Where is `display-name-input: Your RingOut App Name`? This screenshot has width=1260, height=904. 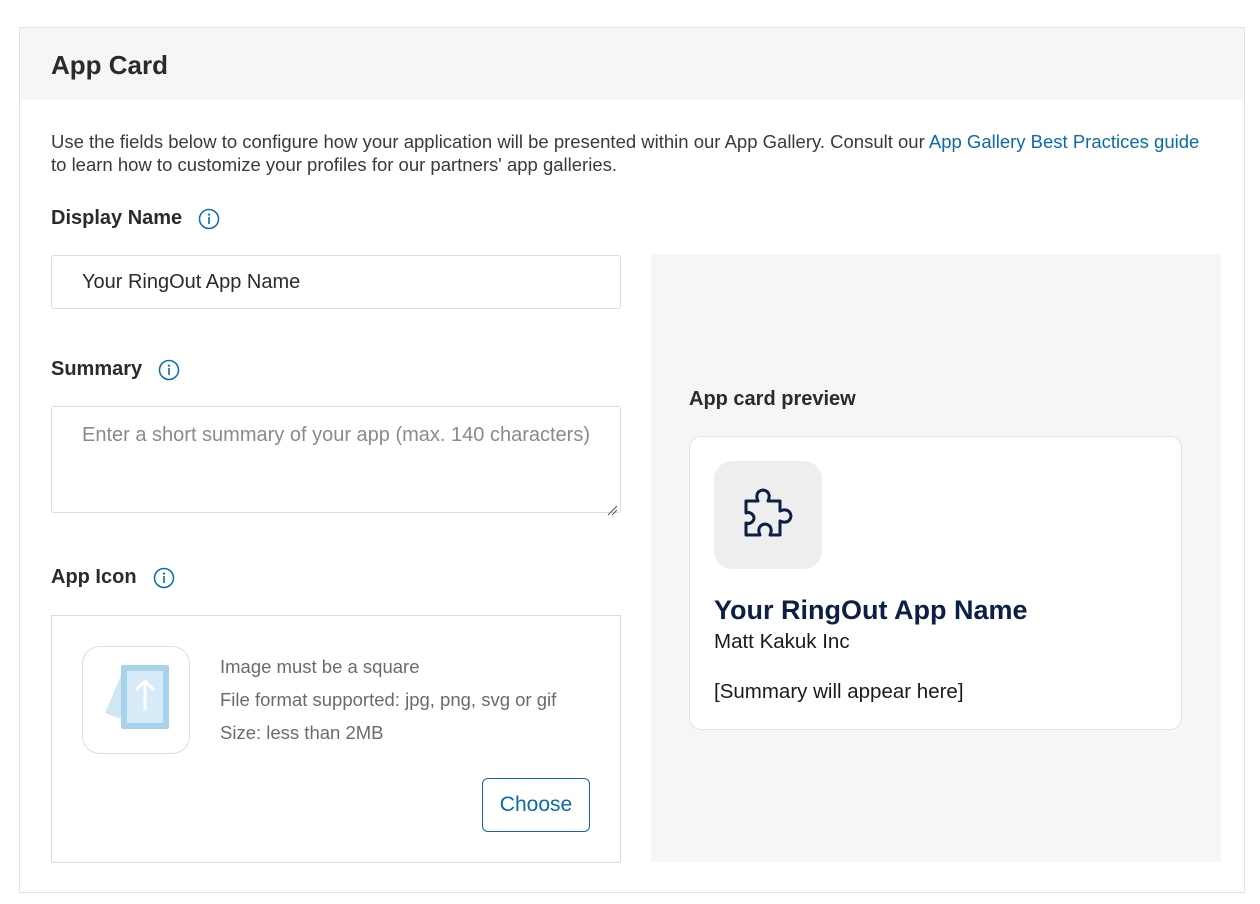
display-name-input: Your RingOut App Name is located at coordinates (336, 282).